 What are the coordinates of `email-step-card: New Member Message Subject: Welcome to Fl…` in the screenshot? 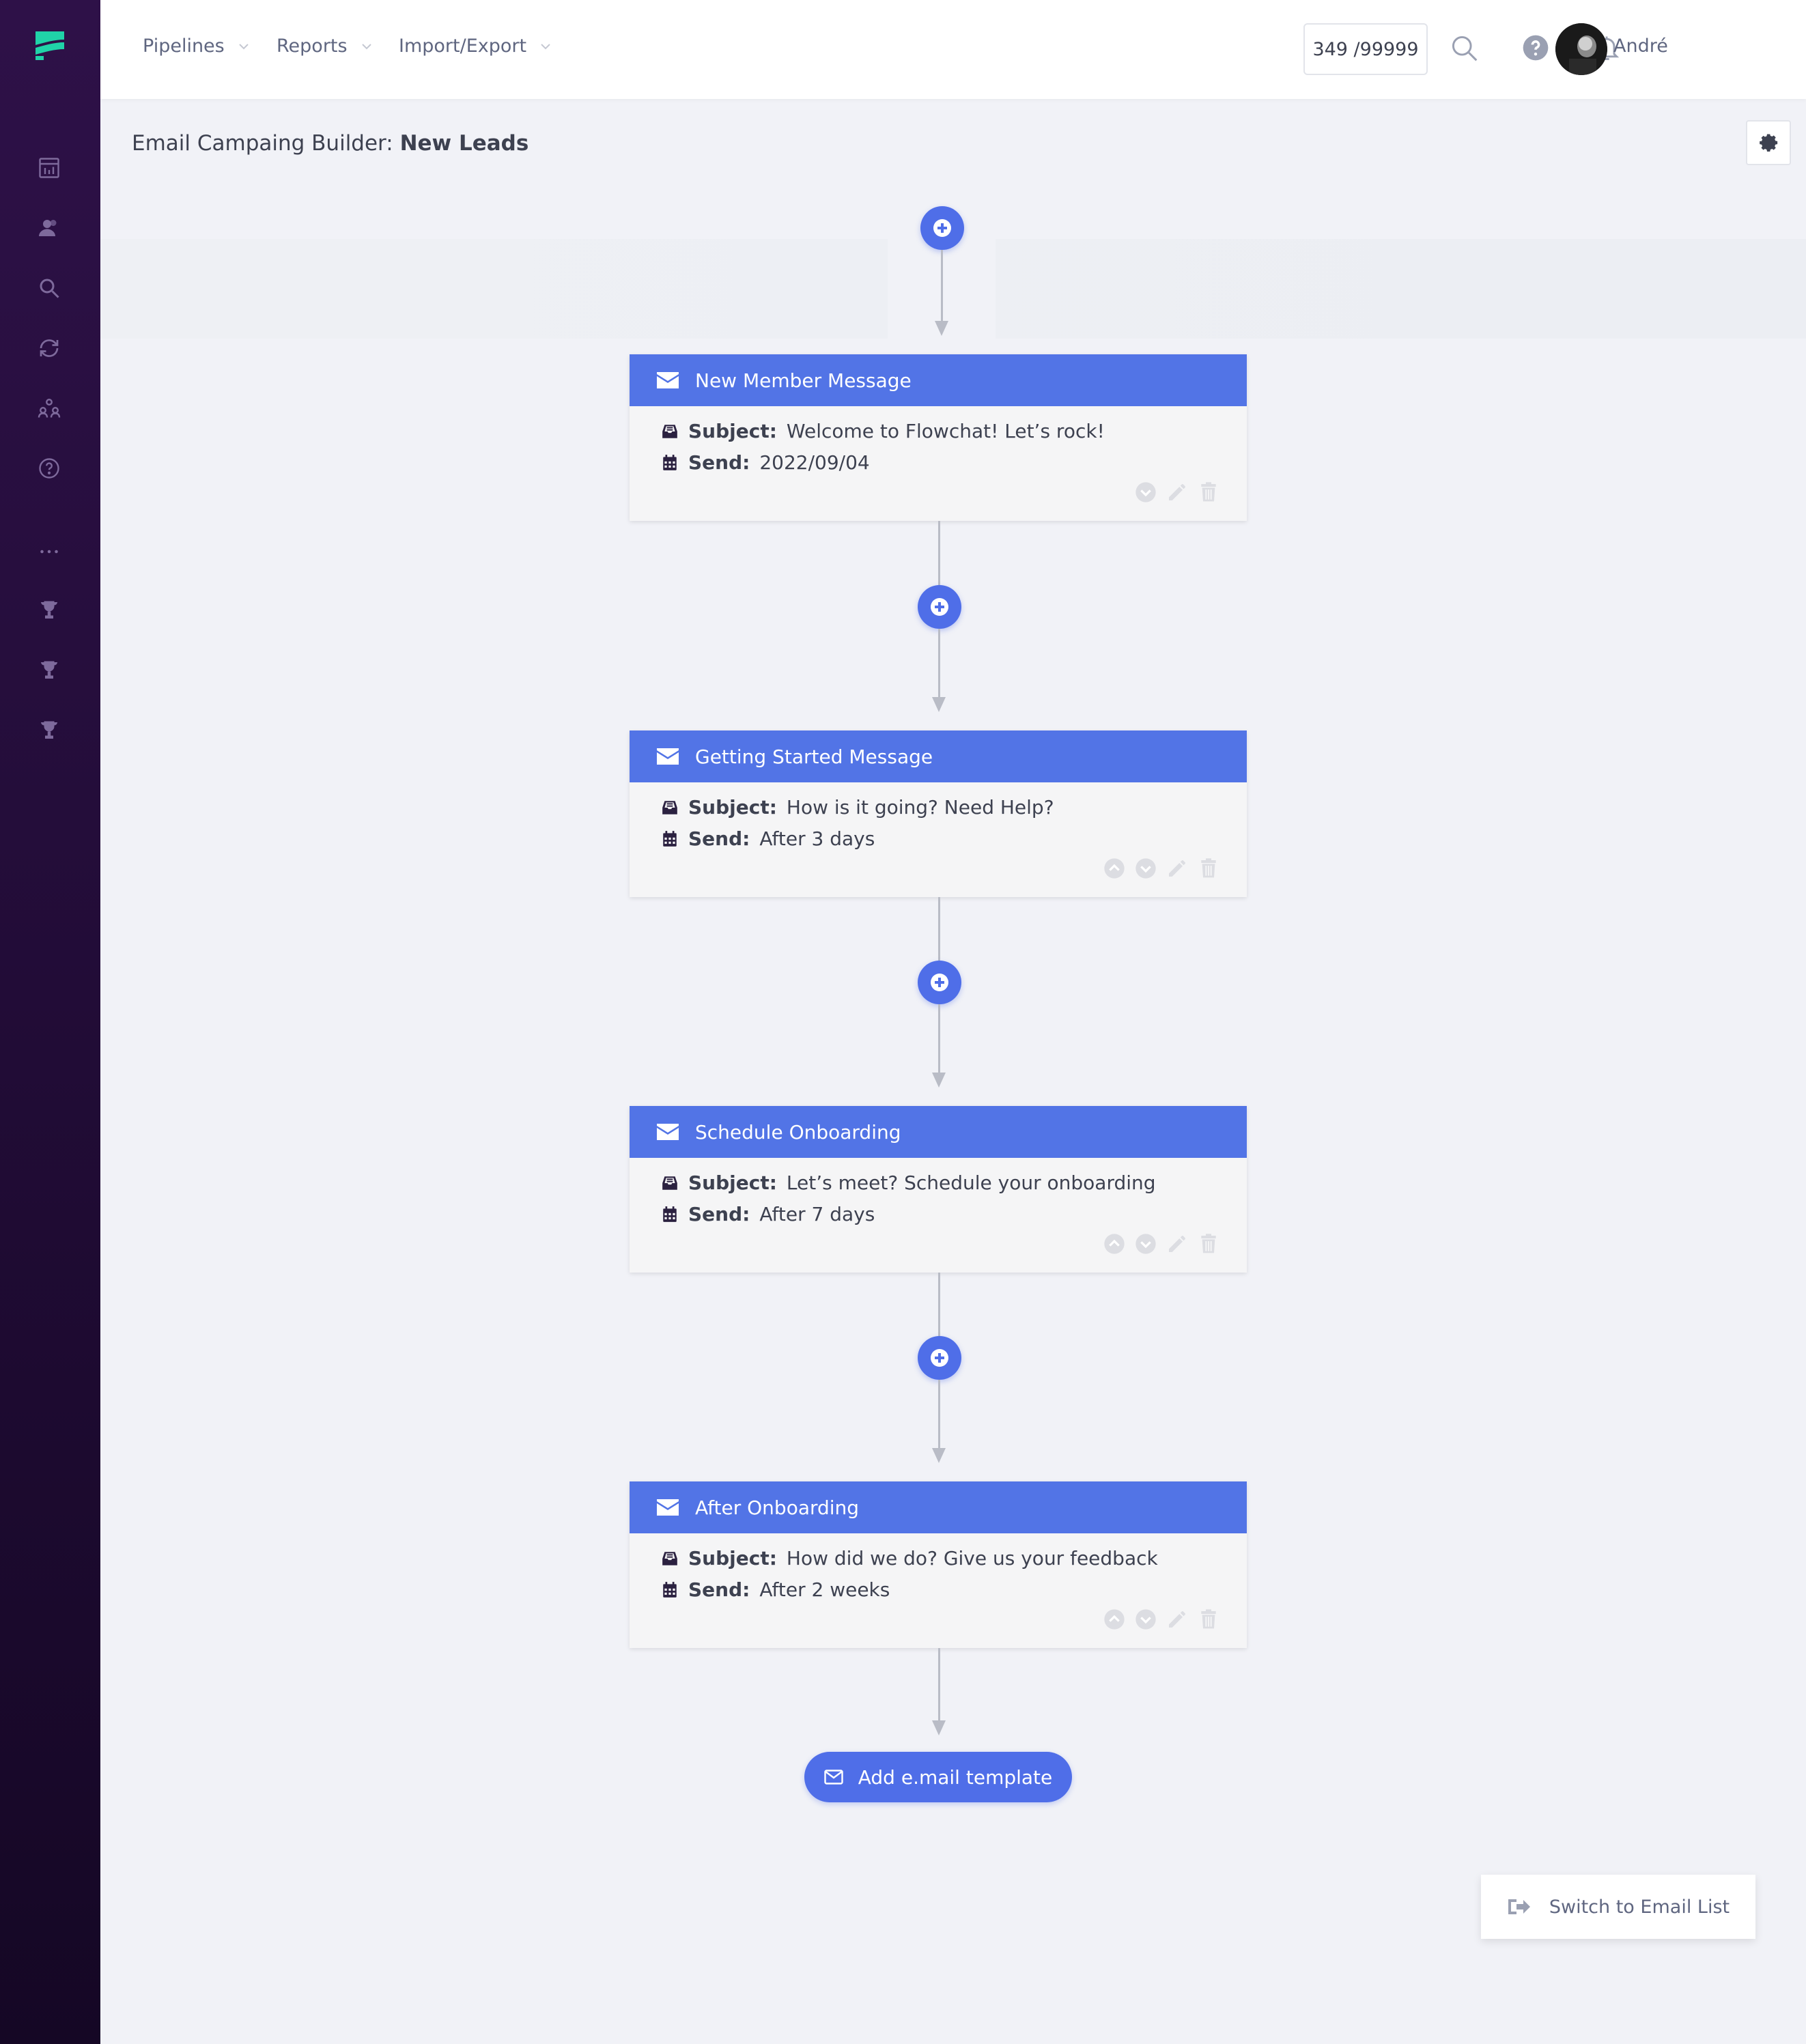 It's located at (939, 437).